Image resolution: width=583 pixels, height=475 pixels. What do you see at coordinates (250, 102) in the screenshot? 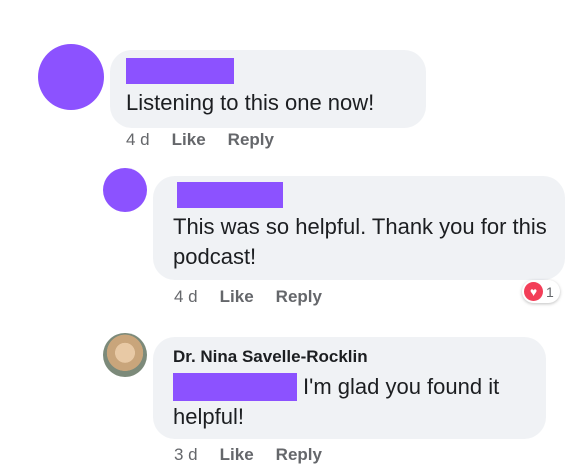
I see `comment-text: Listening to this one now!` at bounding box center [250, 102].